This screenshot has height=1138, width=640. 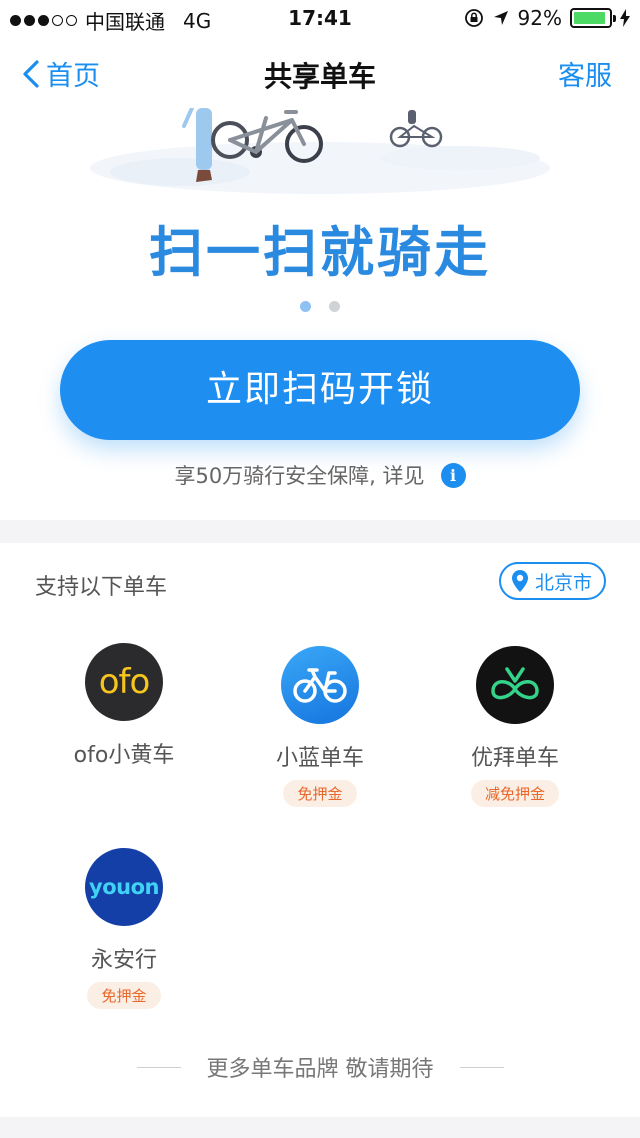 I want to click on ofo-logo: ofo, so click(x=124, y=682).